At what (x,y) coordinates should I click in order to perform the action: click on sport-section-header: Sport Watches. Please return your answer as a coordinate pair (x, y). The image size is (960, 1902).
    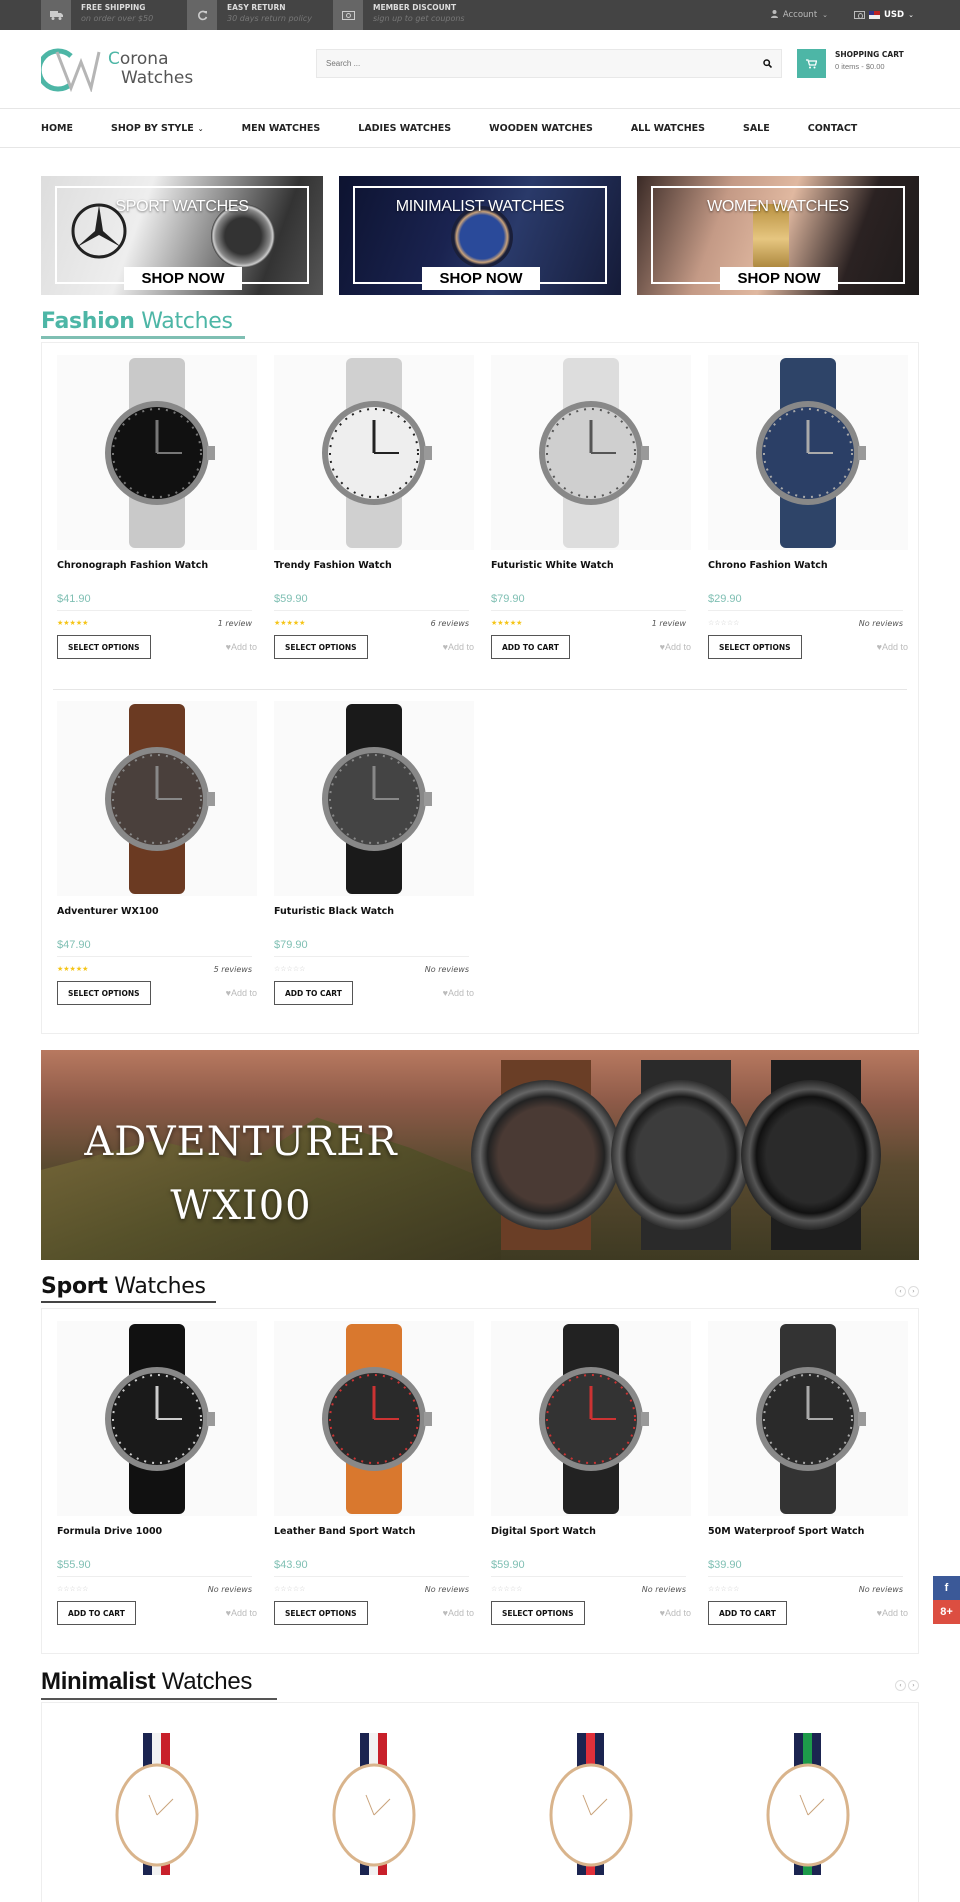
    Looking at the image, I should click on (128, 1289).